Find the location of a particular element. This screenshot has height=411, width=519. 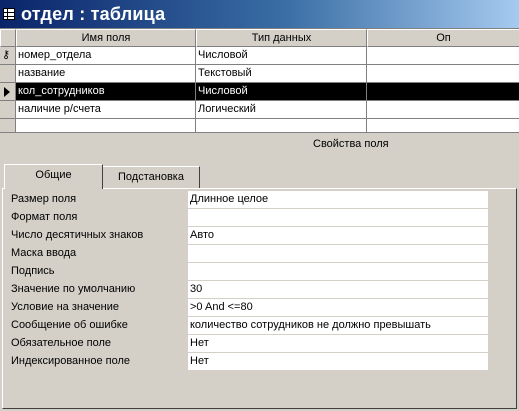

property-label: Значение по умолчанию is located at coordinates (73, 289).